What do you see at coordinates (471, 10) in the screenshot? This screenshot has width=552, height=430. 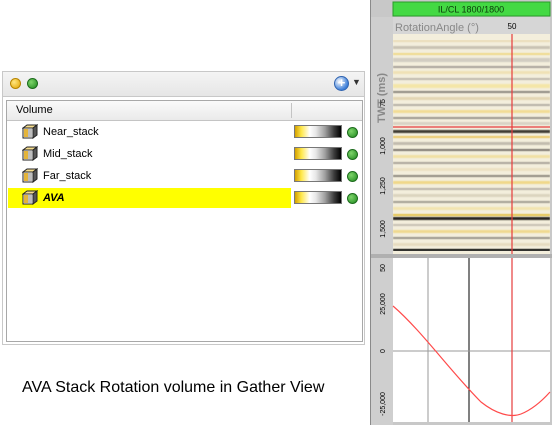 I see `banner-label: IL/CL 1800/1800` at bounding box center [471, 10].